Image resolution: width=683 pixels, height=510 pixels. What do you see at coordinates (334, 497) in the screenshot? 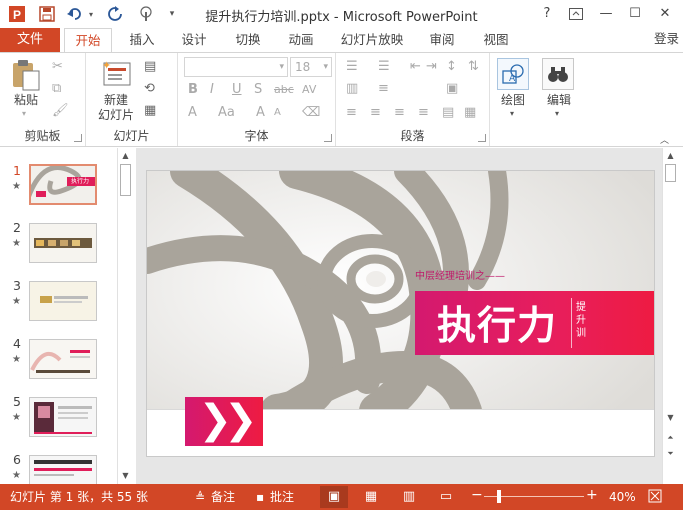
I see `normal-view-icon: ▣` at bounding box center [334, 497].